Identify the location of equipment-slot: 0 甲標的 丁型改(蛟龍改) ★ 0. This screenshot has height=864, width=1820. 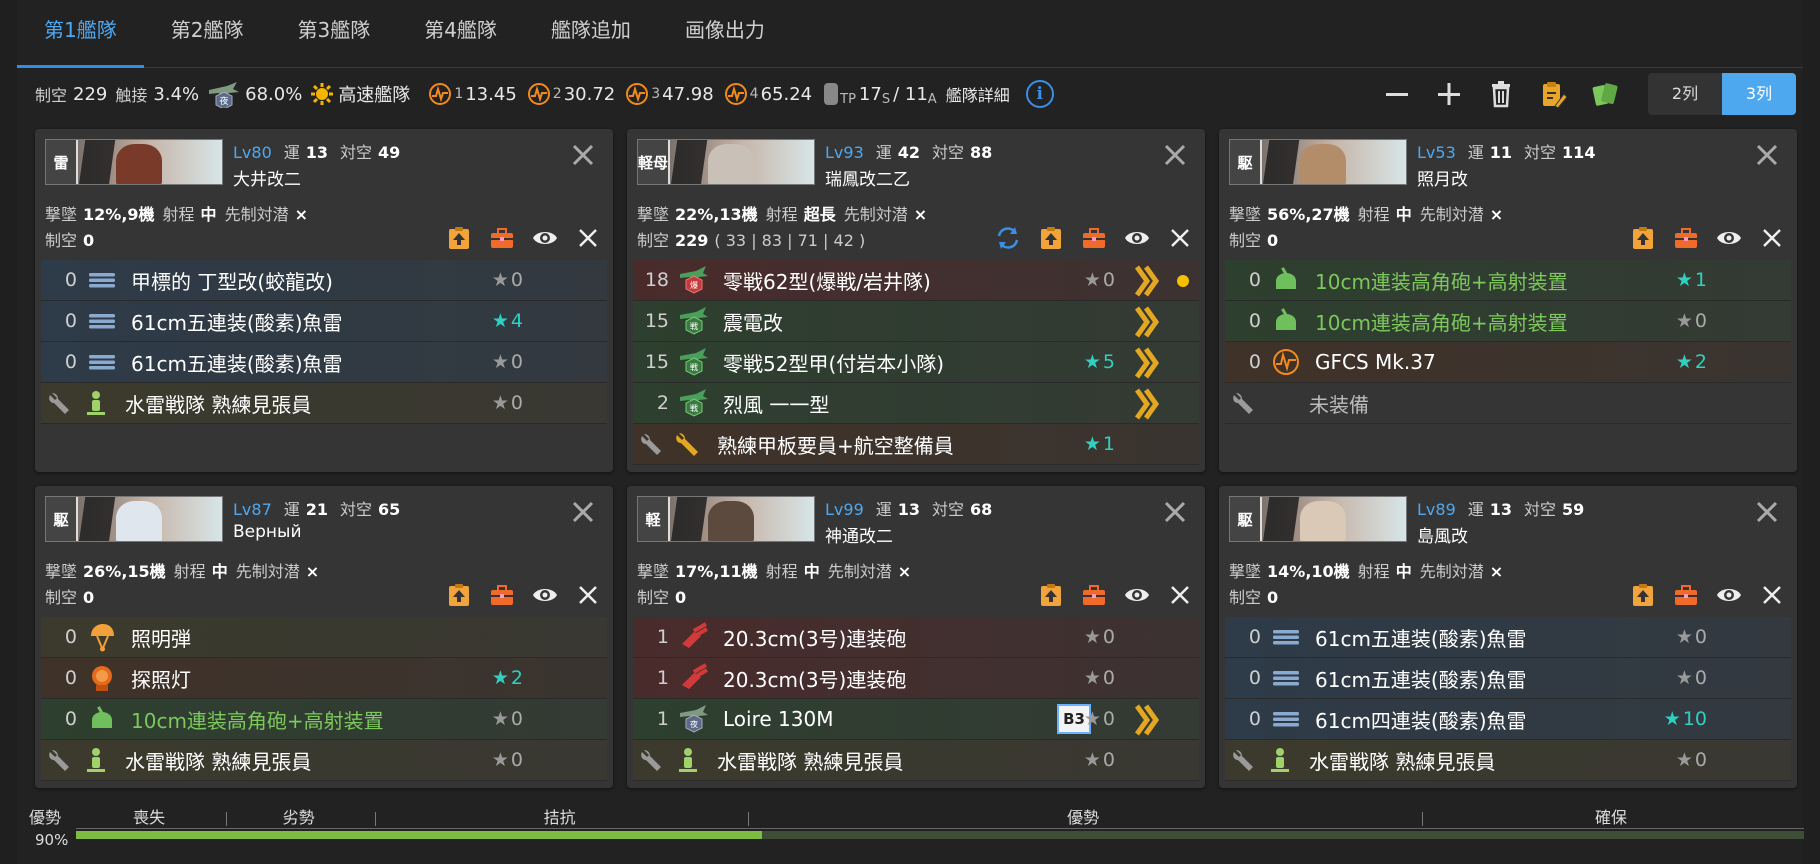
(324, 280).